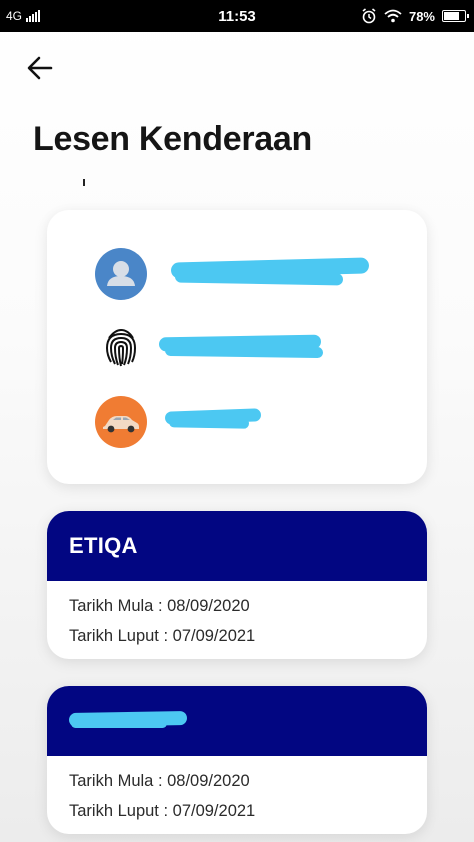 The image size is (474, 842). What do you see at coordinates (237, 16) in the screenshot?
I see `status-bar: 4G 11:53 78%` at bounding box center [237, 16].